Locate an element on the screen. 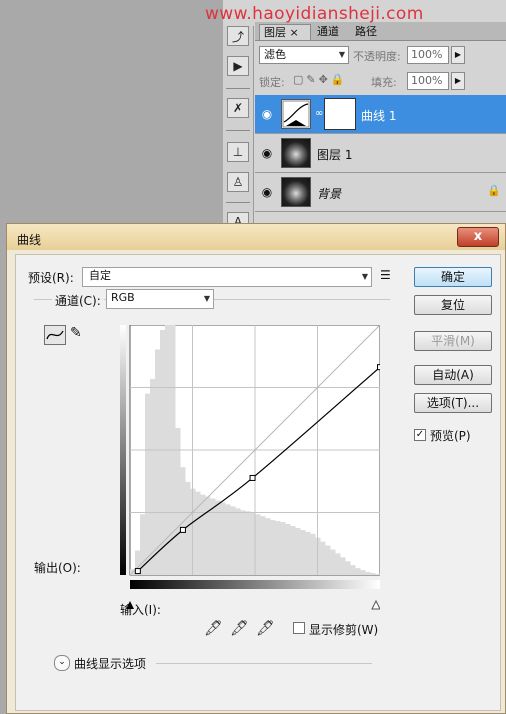 This screenshot has height=714, width=506. opacity-arrow-icon: ▶ is located at coordinates (458, 55).